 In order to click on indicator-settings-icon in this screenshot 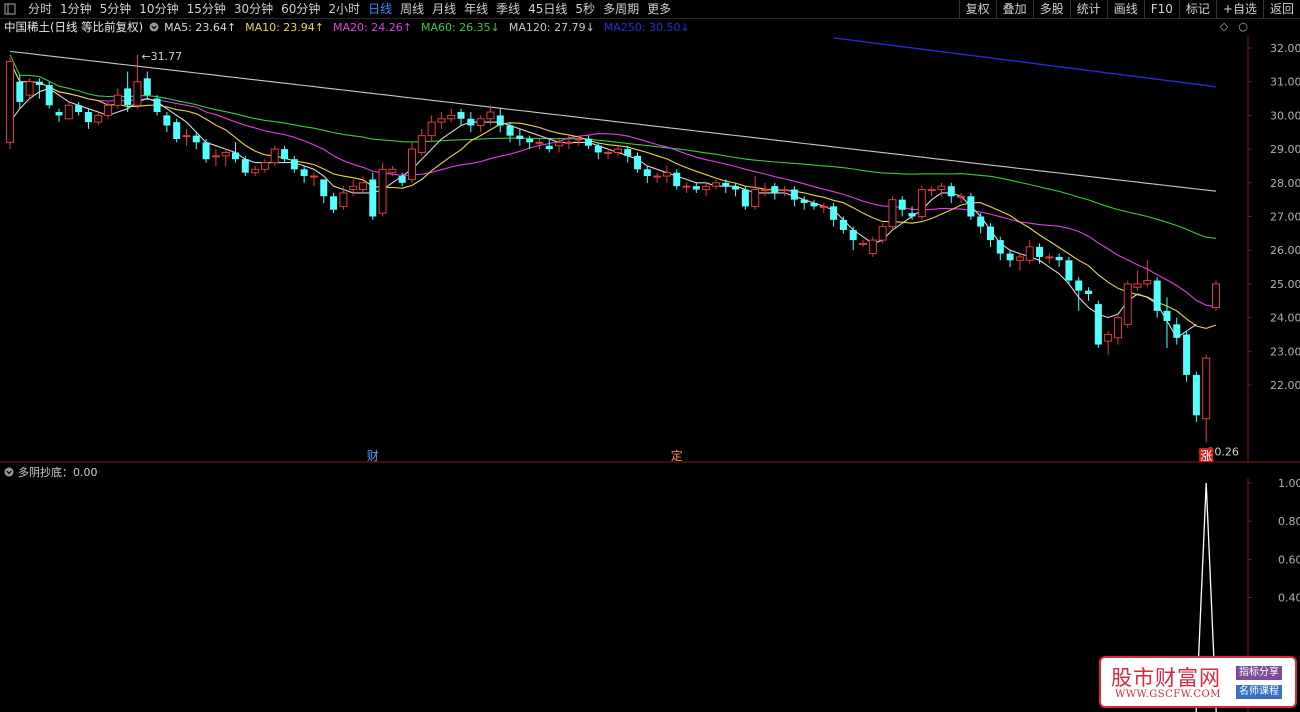, I will do `click(9, 472)`.